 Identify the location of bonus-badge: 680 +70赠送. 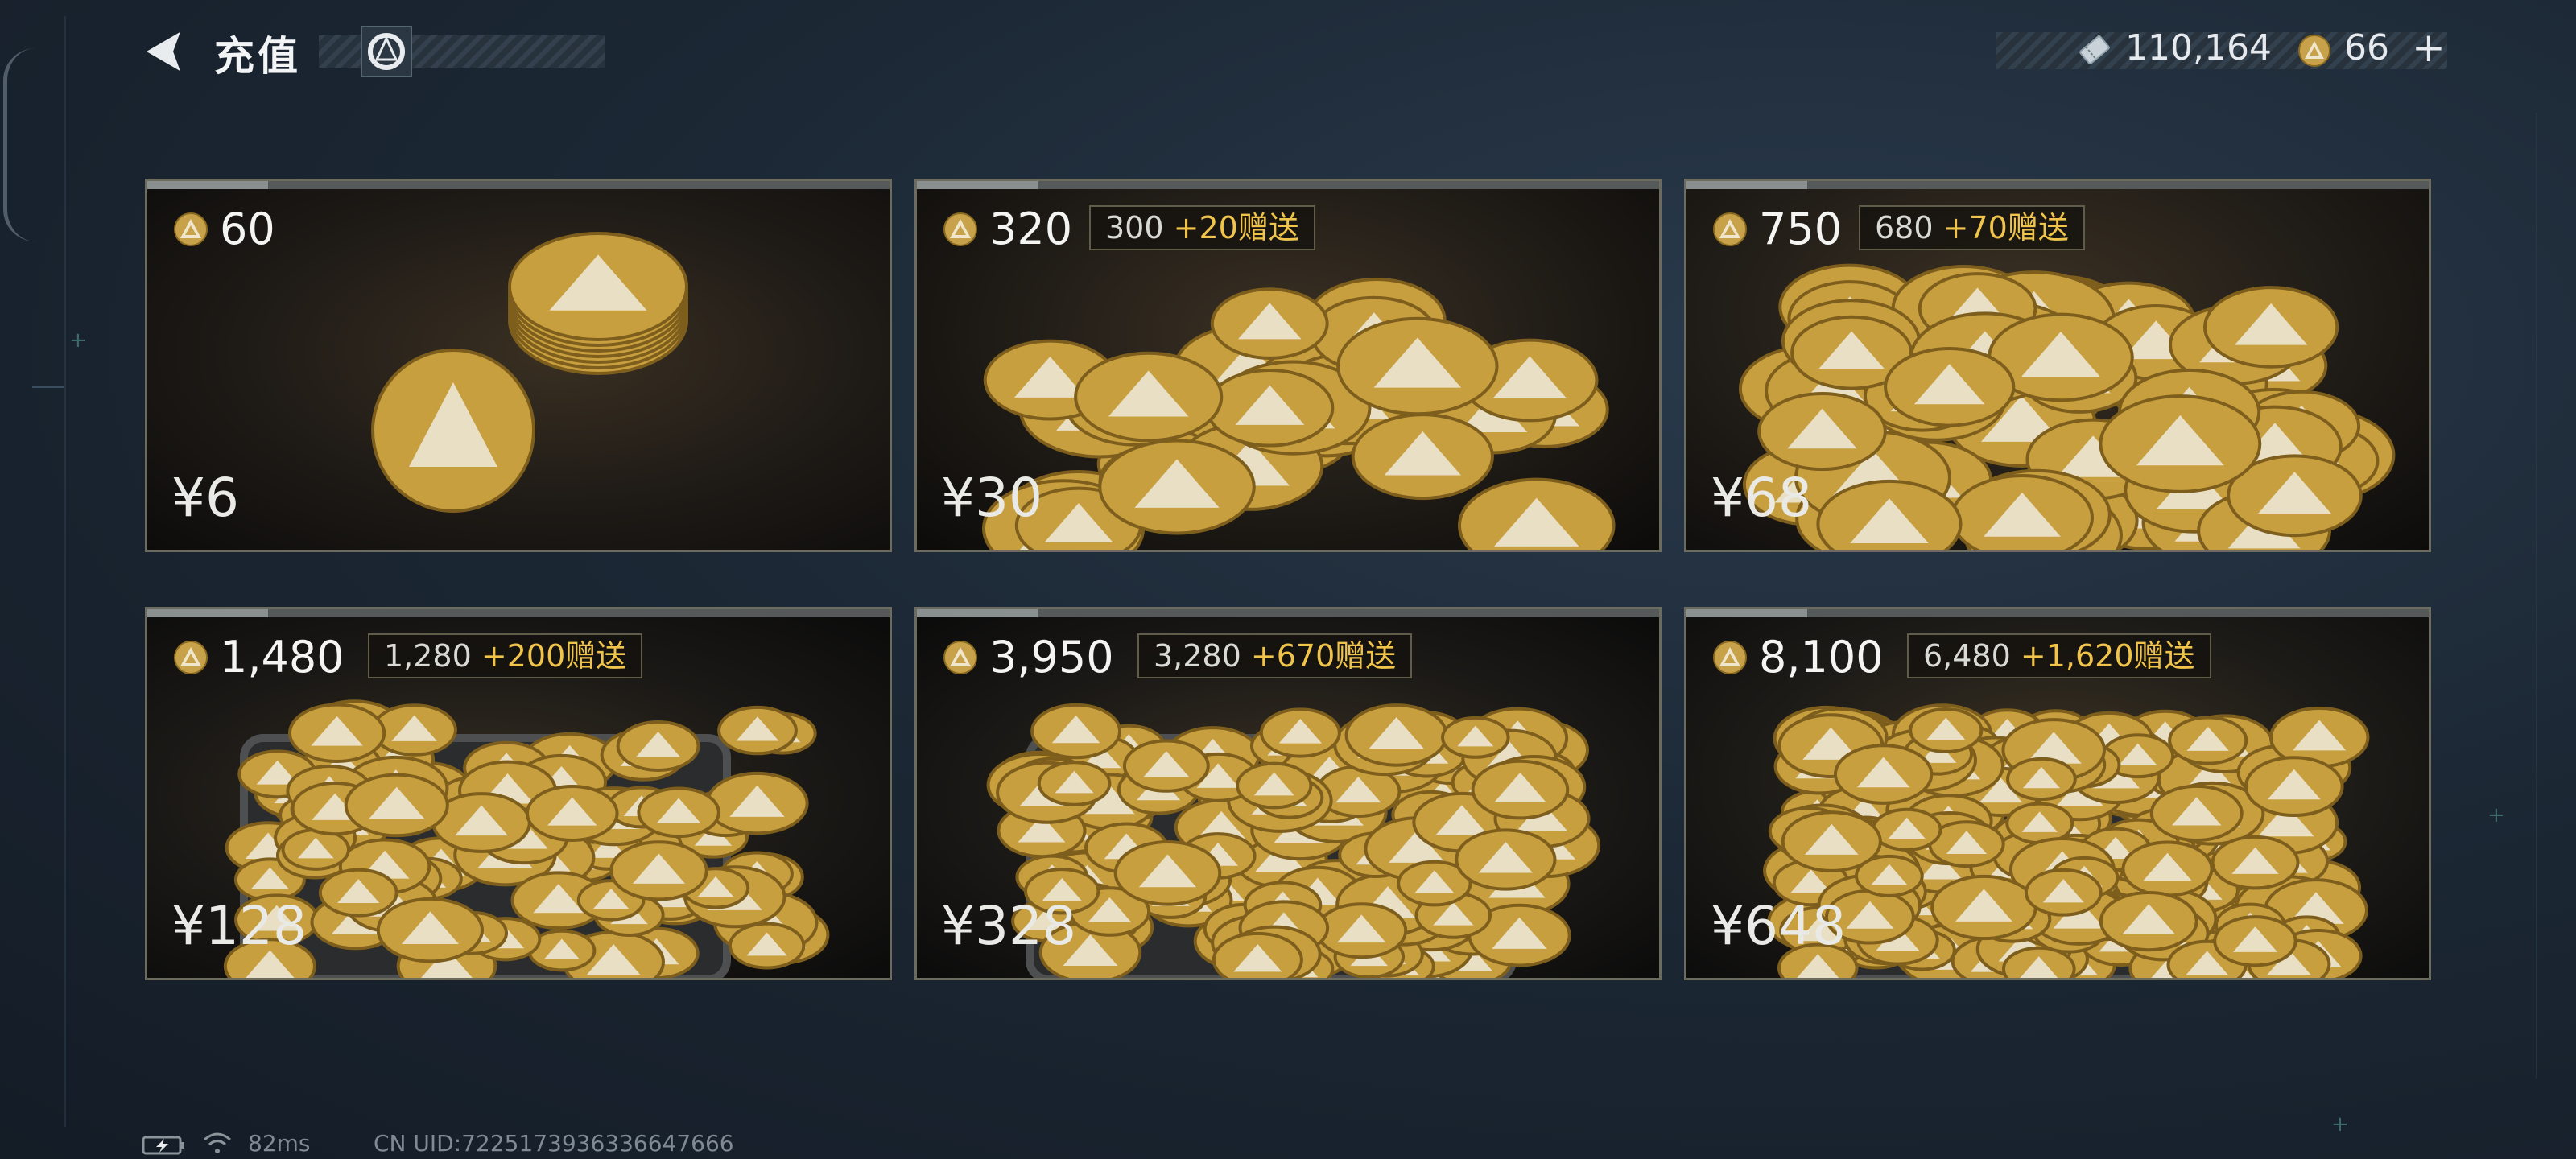
(1972, 227).